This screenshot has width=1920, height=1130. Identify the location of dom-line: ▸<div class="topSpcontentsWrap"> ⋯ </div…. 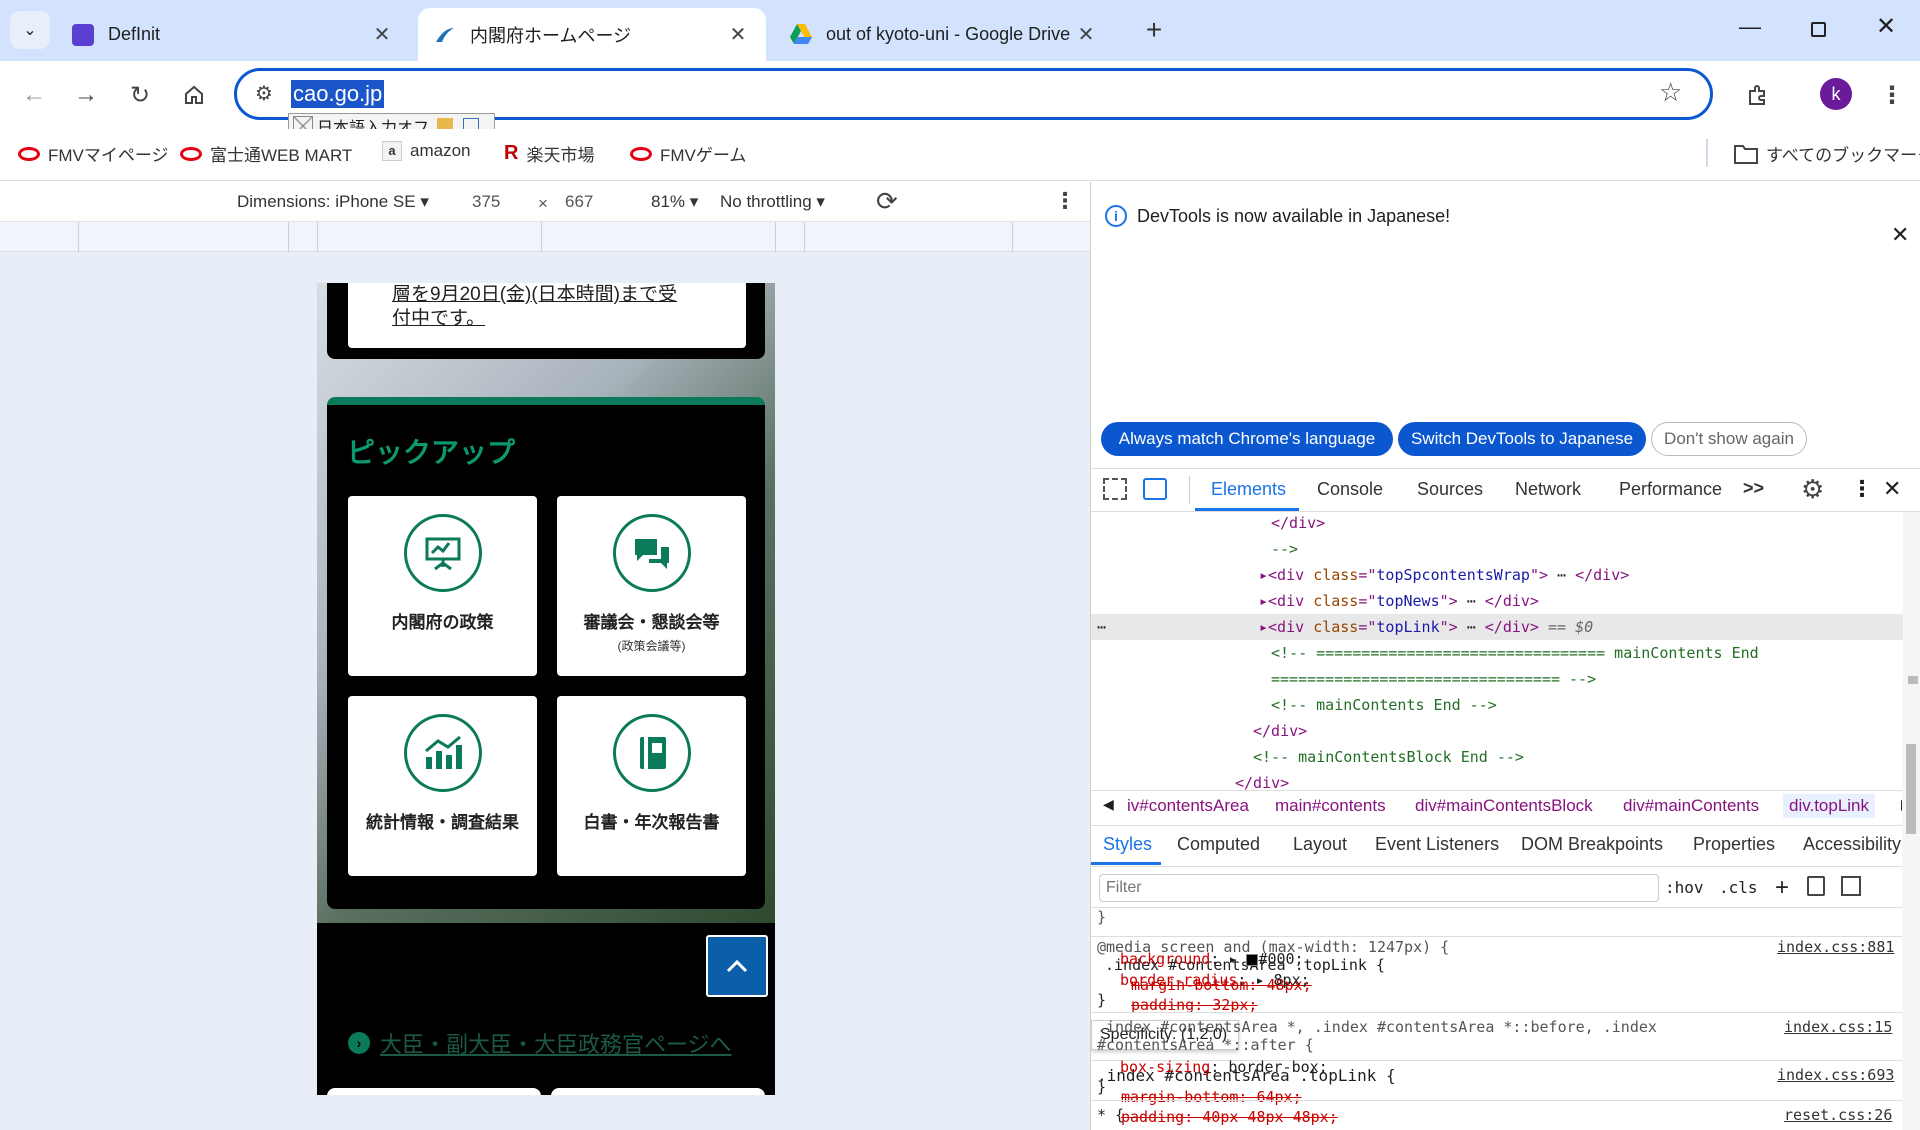
(1444, 575).